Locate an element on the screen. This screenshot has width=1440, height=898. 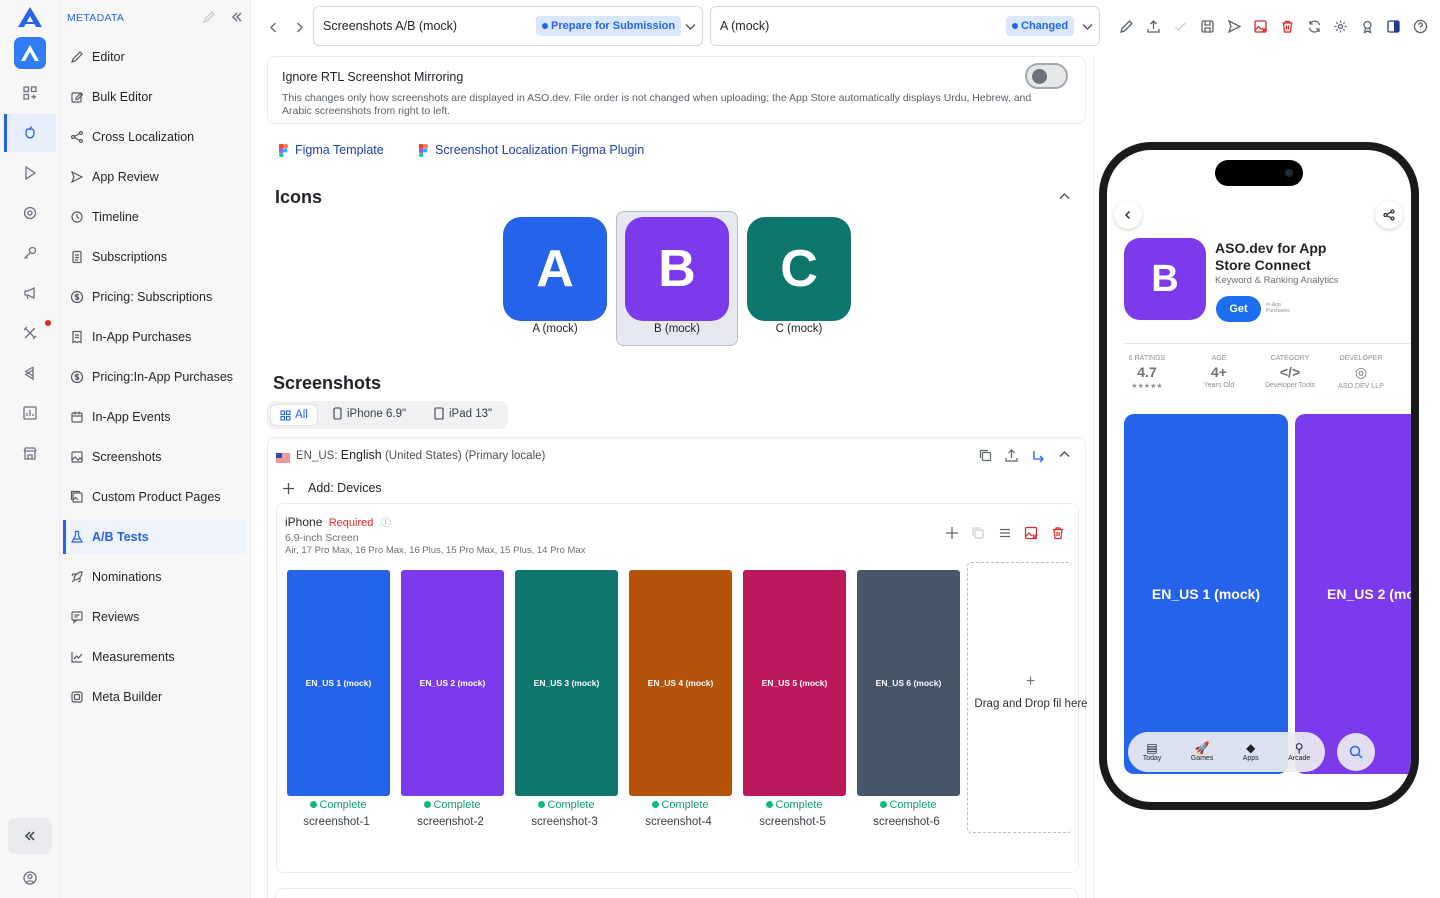
sidebar-item-a-b-tests: A/B Tests is located at coordinates (155, 537).